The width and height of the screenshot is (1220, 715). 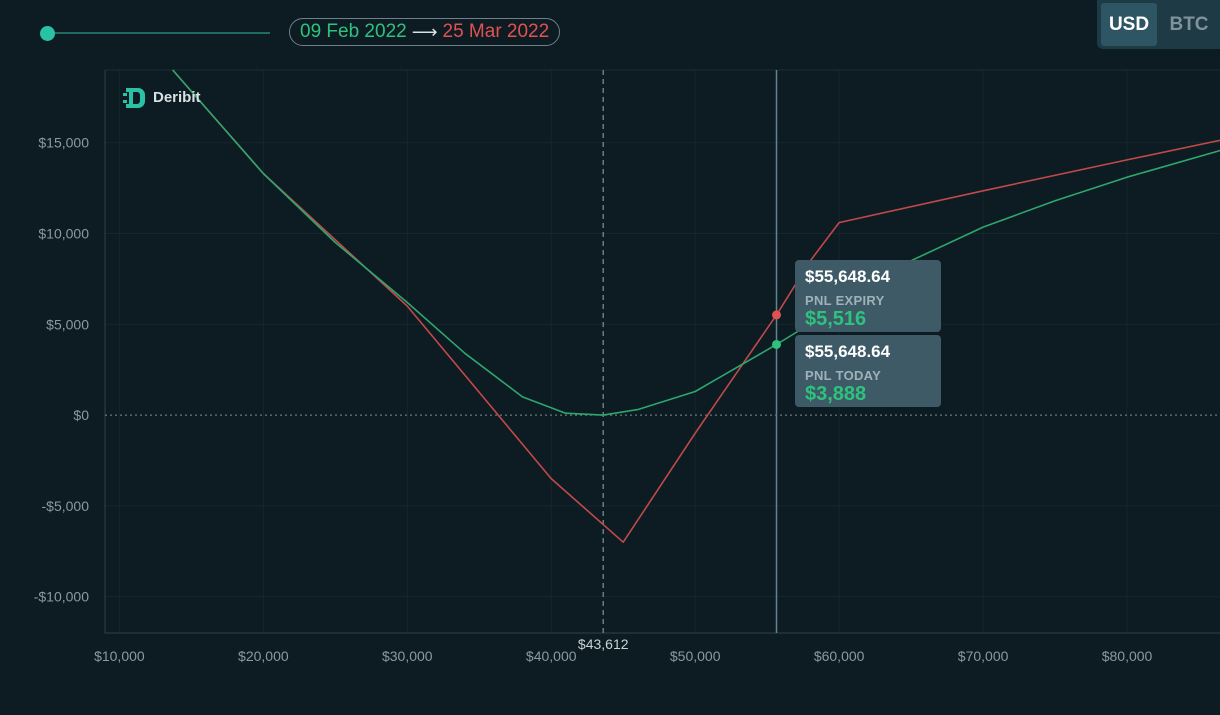 I want to click on deribit-logo-icon, so click(x=134, y=98).